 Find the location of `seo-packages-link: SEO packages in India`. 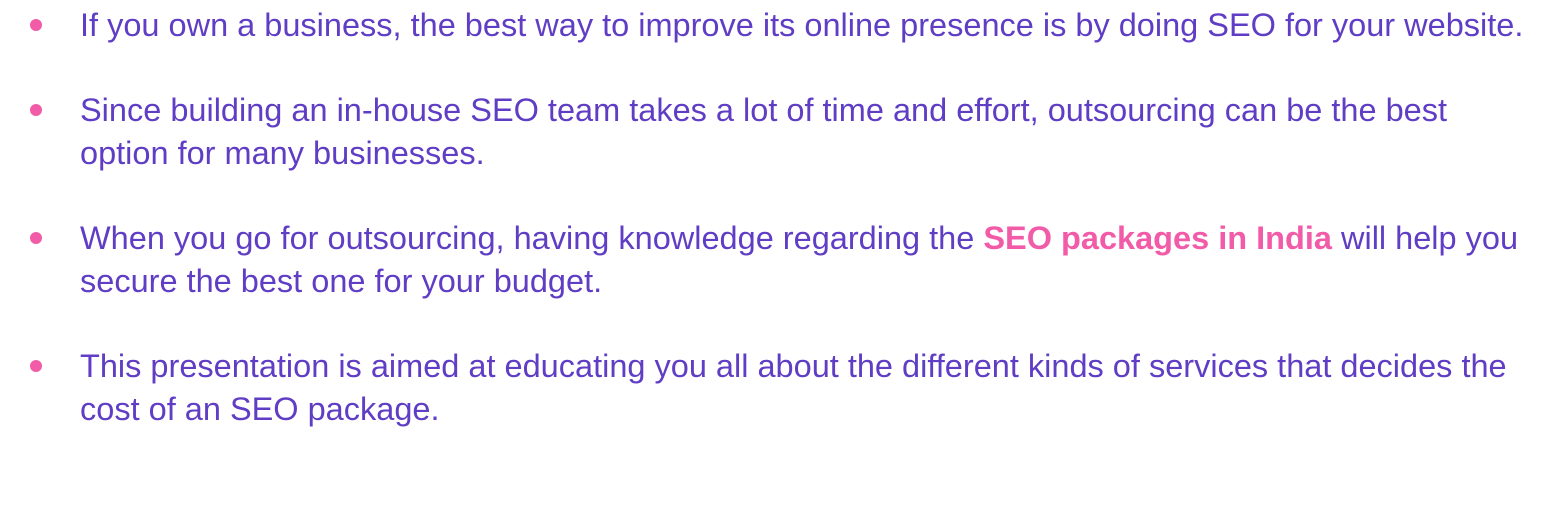

seo-packages-link: SEO packages in India is located at coordinates (1157, 238).